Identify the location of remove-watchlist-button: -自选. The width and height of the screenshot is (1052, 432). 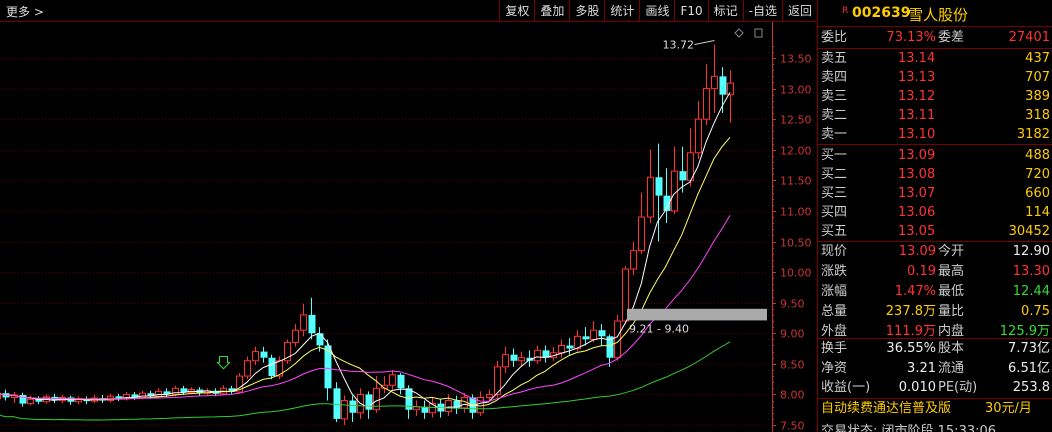
(762, 11).